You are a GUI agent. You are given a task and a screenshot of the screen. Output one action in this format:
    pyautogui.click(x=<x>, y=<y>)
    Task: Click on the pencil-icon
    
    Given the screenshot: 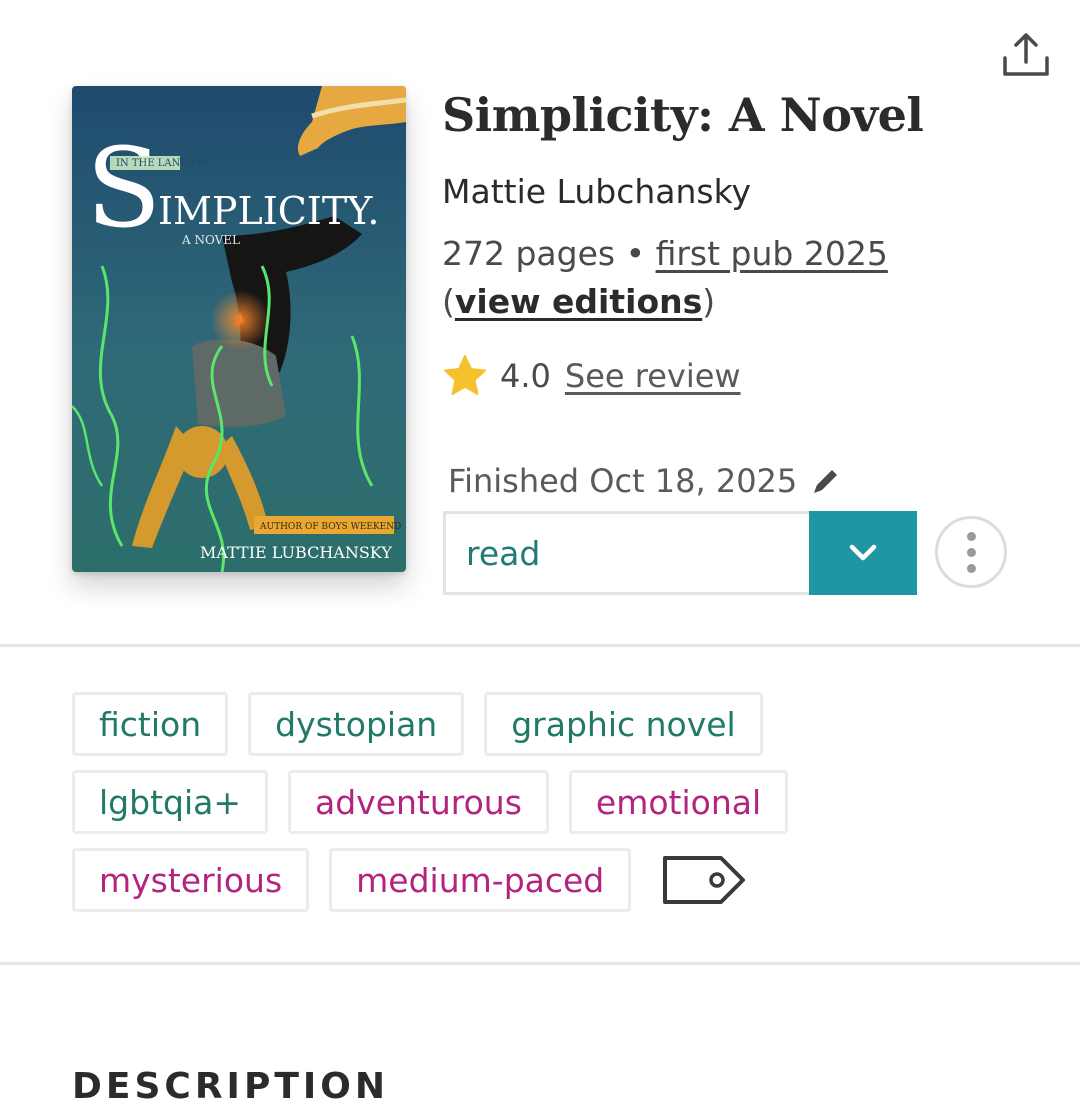 What is the action you would take?
    pyautogui.click(x=826, y=481)
    